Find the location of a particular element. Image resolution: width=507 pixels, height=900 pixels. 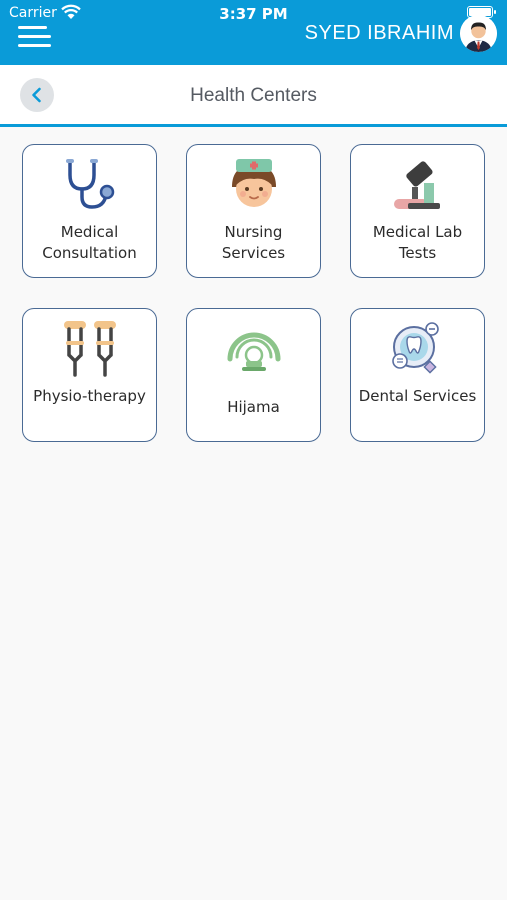

service-card-nursing-services: Nursing Services is located at coordinates (253, 211).